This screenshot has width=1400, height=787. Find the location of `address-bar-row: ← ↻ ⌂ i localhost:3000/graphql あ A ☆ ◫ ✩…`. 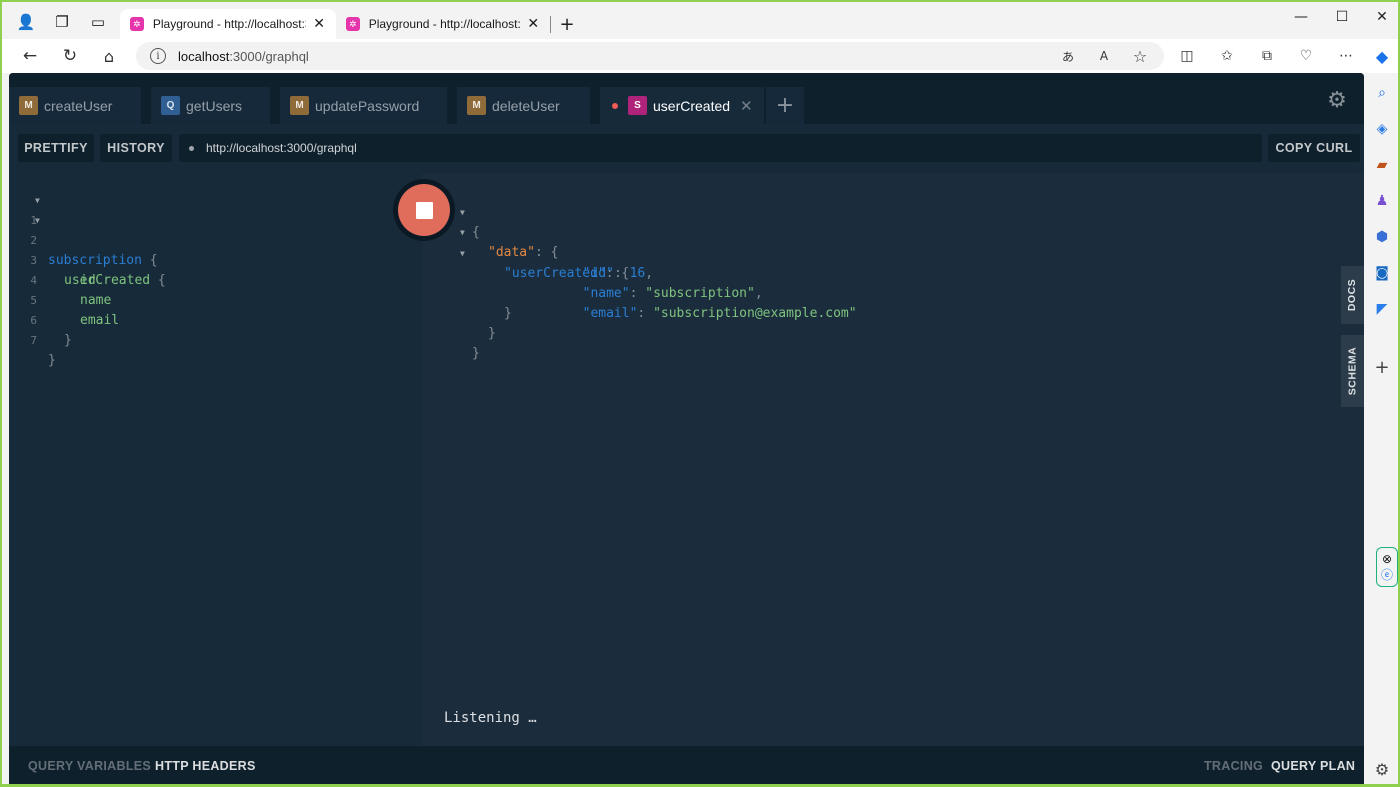

address-bar-row: ← ↻ ⌂ i localhost:3000/graphql あ A ☆ ◫ ✩… is located at coordinates (700, 56).